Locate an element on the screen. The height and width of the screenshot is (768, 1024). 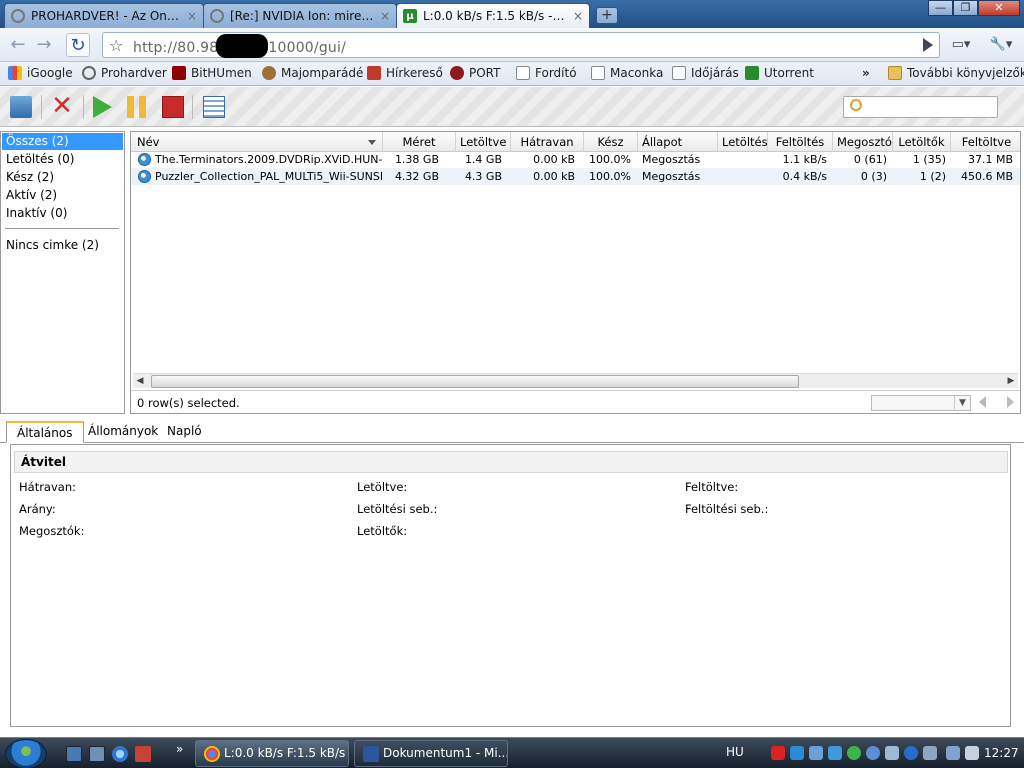
category-inactive: Inaktív (0) is located at coordinates (62, 213).